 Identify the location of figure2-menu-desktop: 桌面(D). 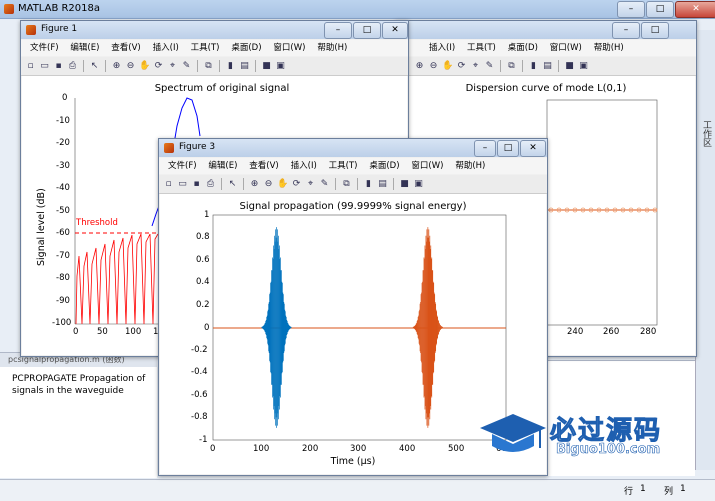
(523, 48).